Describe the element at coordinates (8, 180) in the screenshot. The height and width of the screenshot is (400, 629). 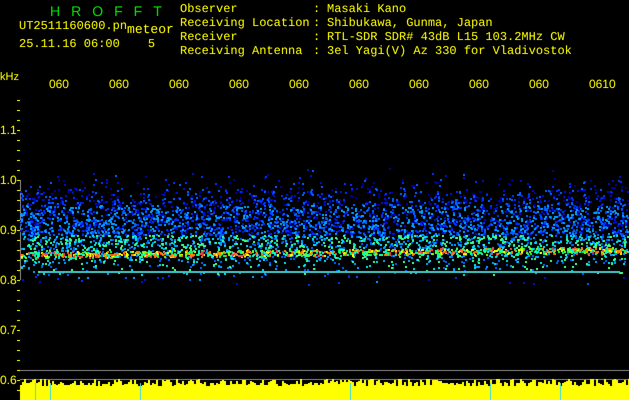
I see `frequency-label: 1.0` at that location.